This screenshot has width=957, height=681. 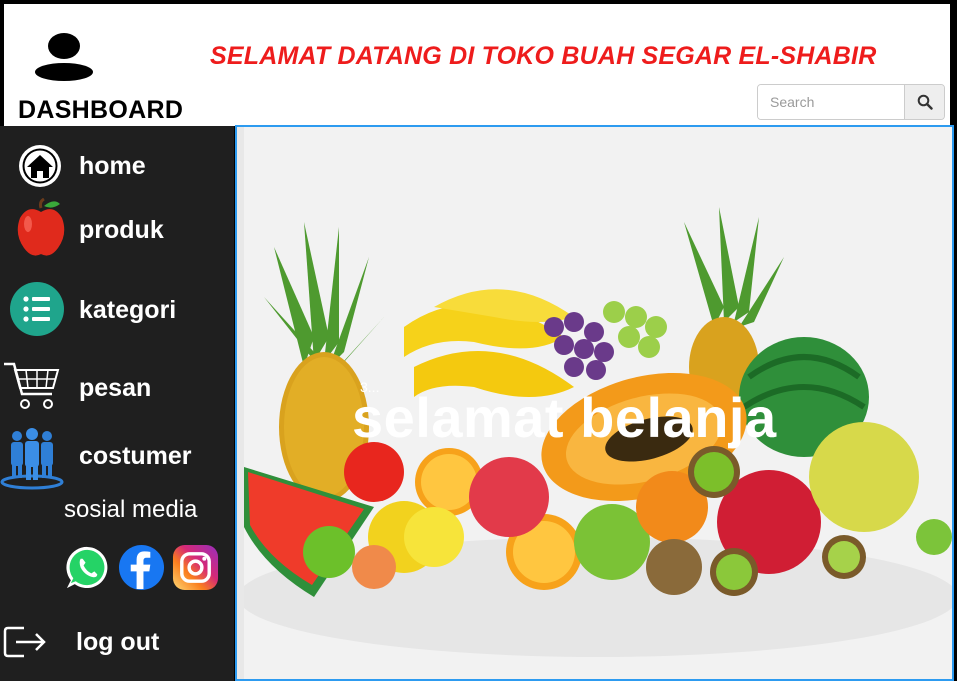 I want to click on list-icon, so click(x=37, y=309).